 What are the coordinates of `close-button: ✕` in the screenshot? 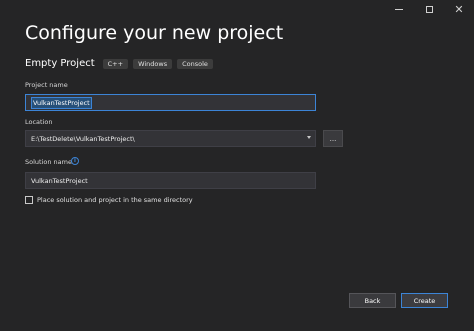 It's located at (459, 9).